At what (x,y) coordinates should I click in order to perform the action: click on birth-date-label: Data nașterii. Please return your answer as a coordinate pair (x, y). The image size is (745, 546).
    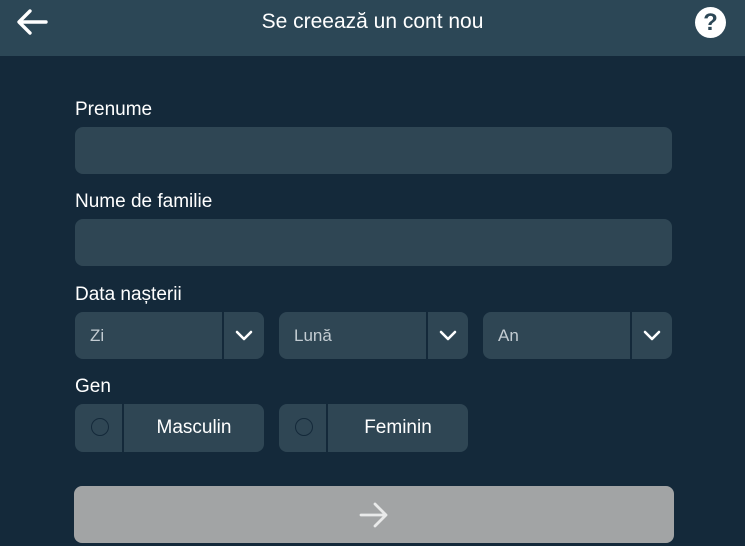
    Looking at the image, I should click on (128, 294).